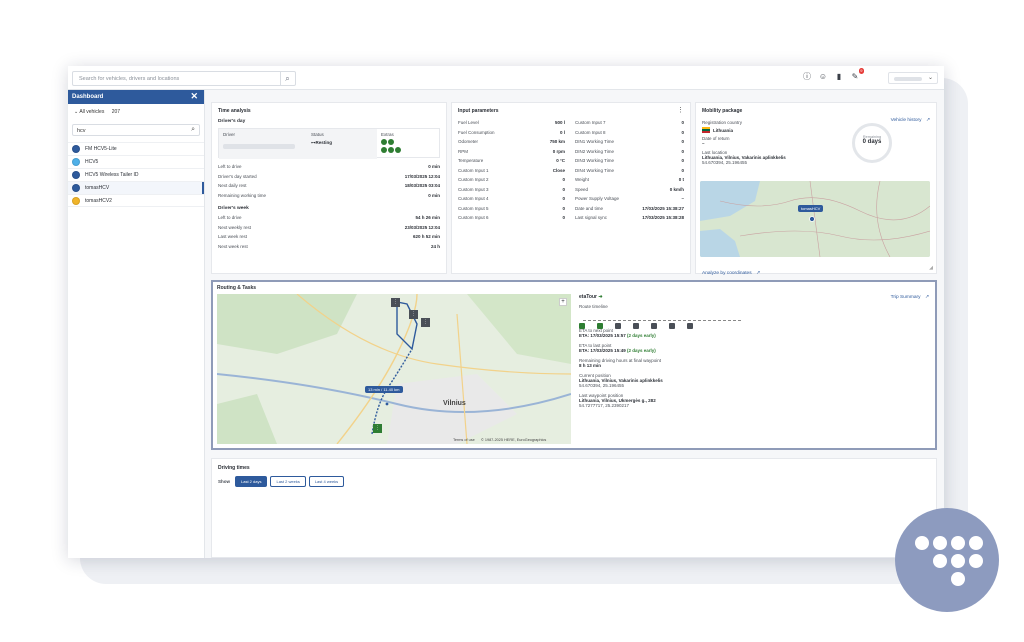 Image resolution: width=1024 pixels, height=642 pixels. Describe the element at coordinates (326, 481) in the screenshot. I see `range-tab-last-4-weeks: Last 4 weeks` at that location.